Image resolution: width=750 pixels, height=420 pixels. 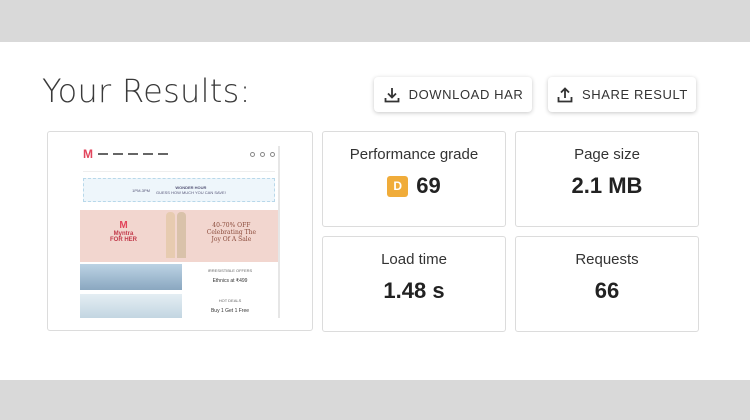 I want to click on performance-grade-label: Performance grade, so click(x=414, y=154).